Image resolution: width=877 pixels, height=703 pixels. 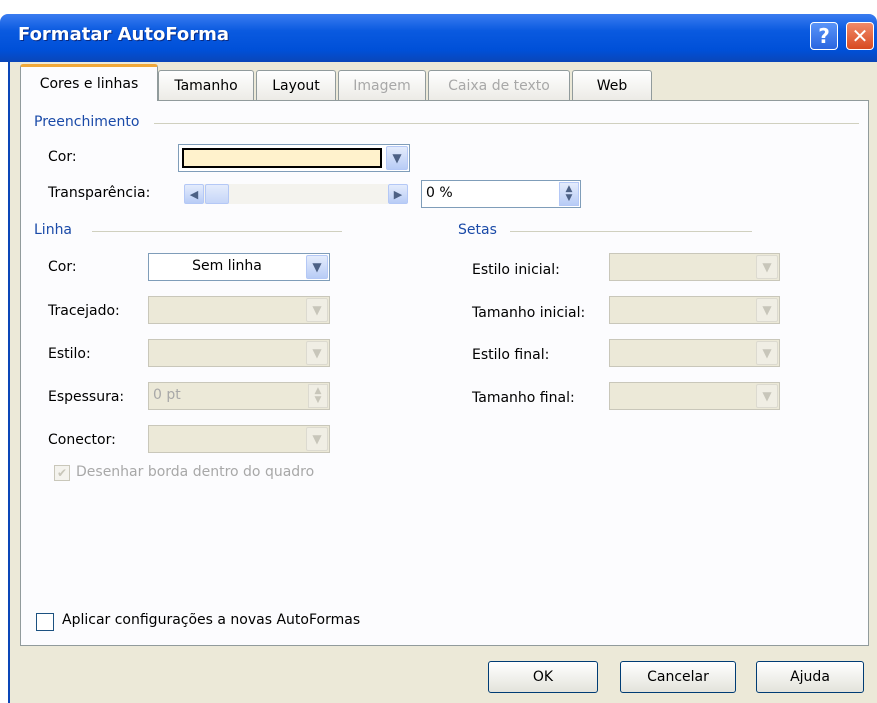 I want to click on close-icon: ✕, so click(x=860, y=36).